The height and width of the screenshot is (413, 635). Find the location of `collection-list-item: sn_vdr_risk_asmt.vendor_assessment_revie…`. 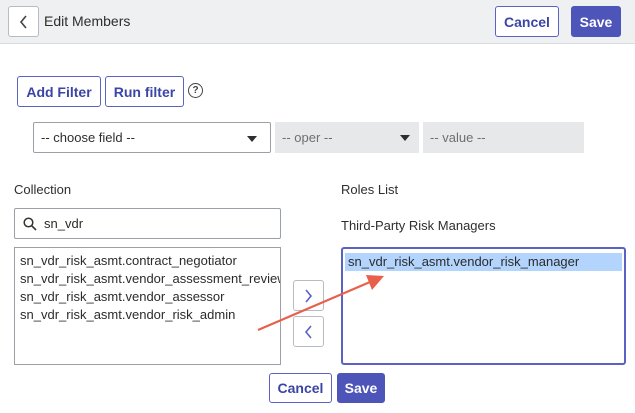

collection-list-item: sn_vdr_risk_asmt.vendor_assessment_revie… is located at coordinates (147, 279).